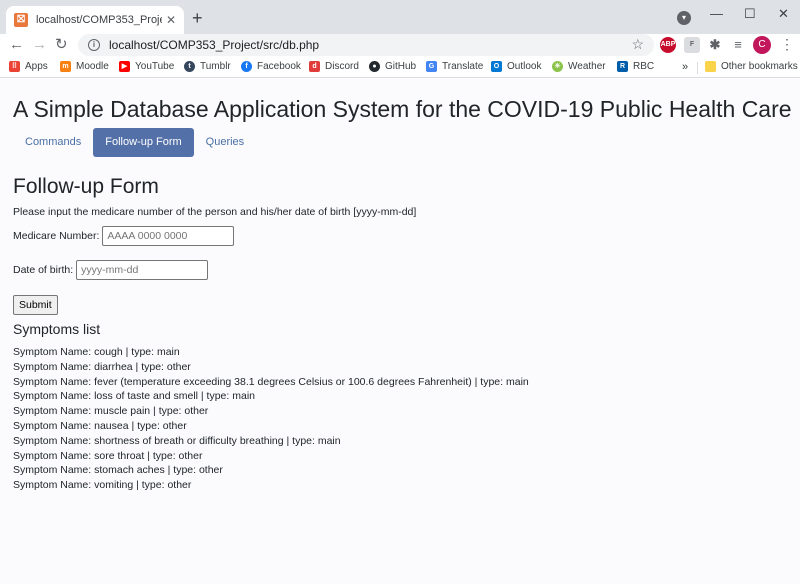 The width and height of the screenshot is (800, 584). What do you see at coordinates (168, 236) in the screenshot?
I see `medicare-number-input` at bounding box center [168, 236].